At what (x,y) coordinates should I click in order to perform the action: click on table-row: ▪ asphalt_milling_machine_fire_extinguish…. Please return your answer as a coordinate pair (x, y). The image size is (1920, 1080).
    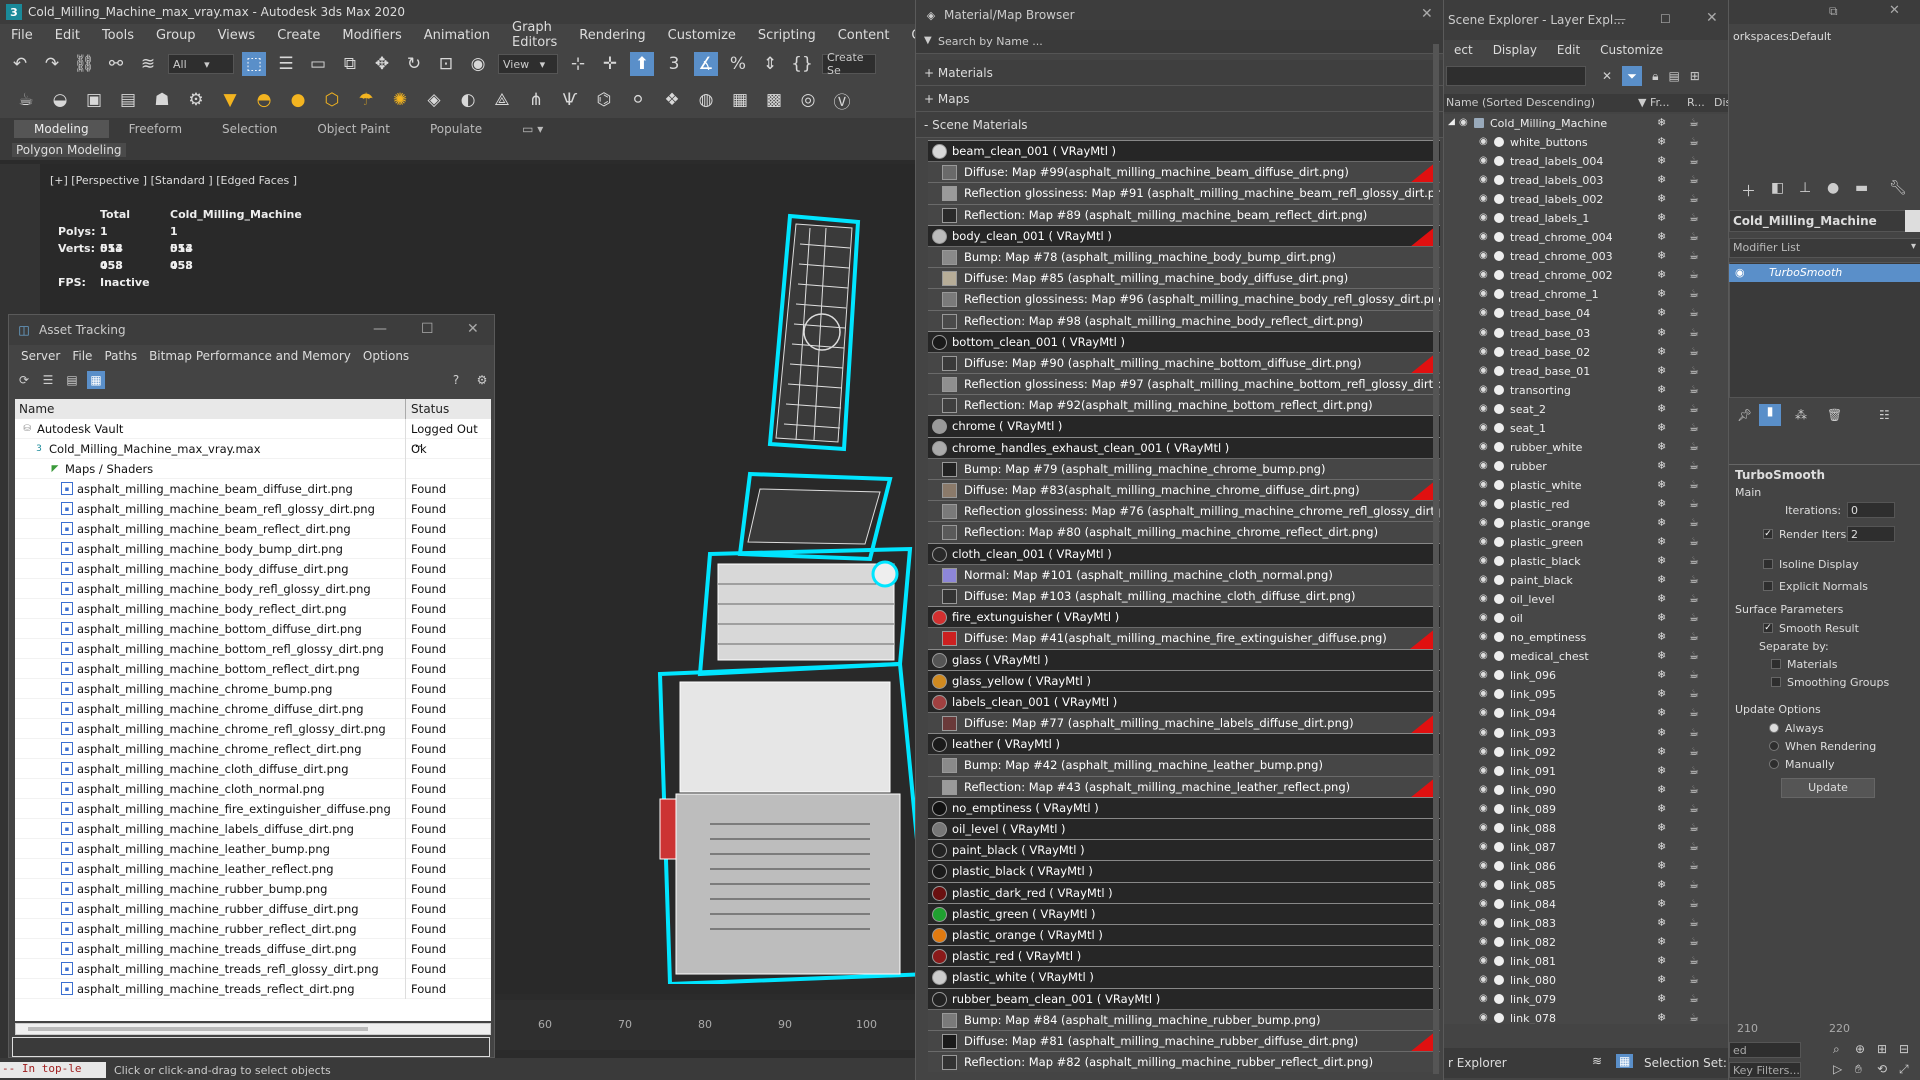
    Looking at the image, I should click on (253, 809).